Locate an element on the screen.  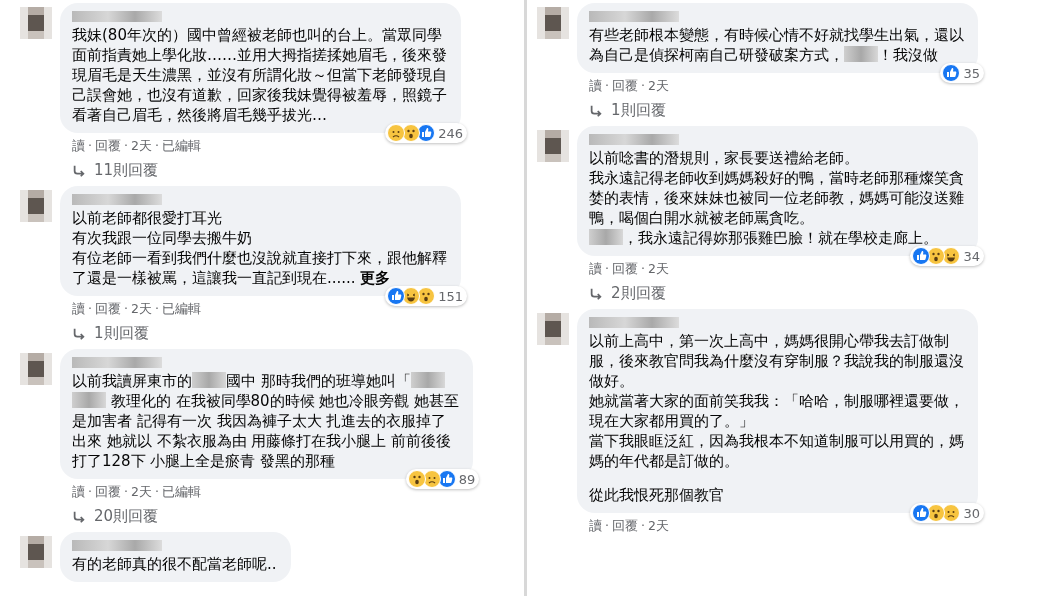
view-replies-link: 2則回覆 is located at coordinates (621, 290).